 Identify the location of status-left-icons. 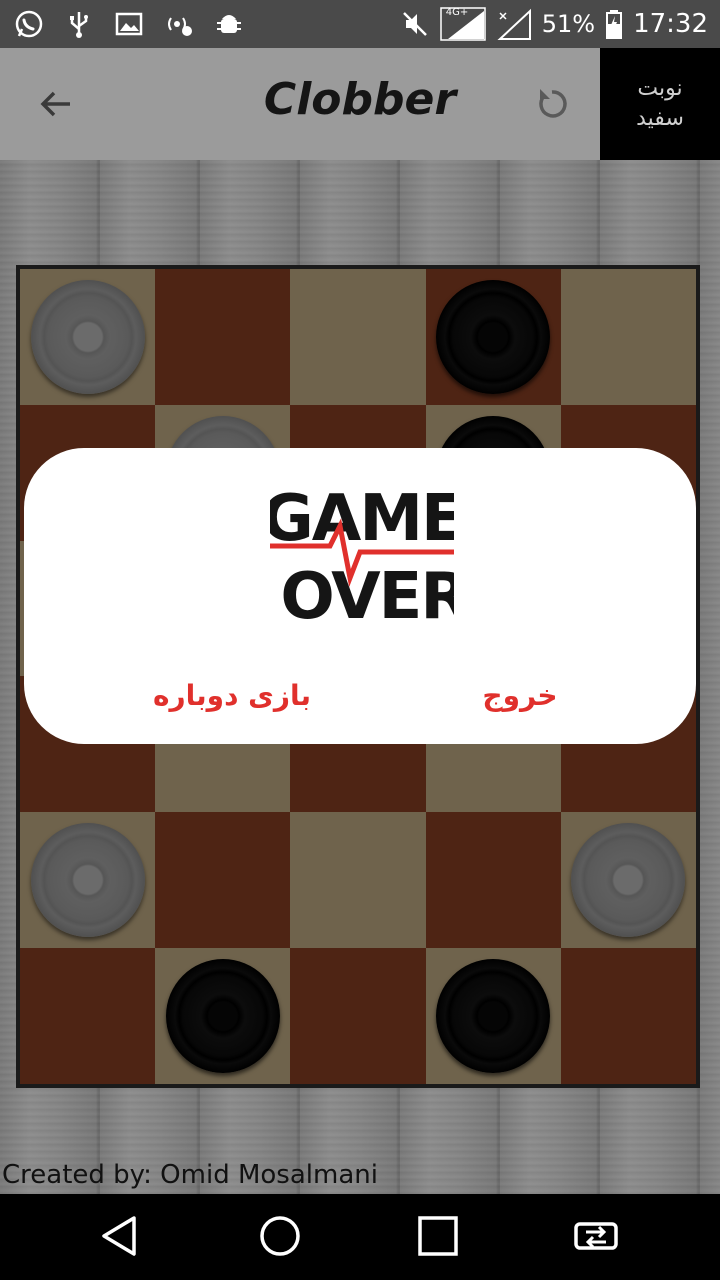
(122, 24).